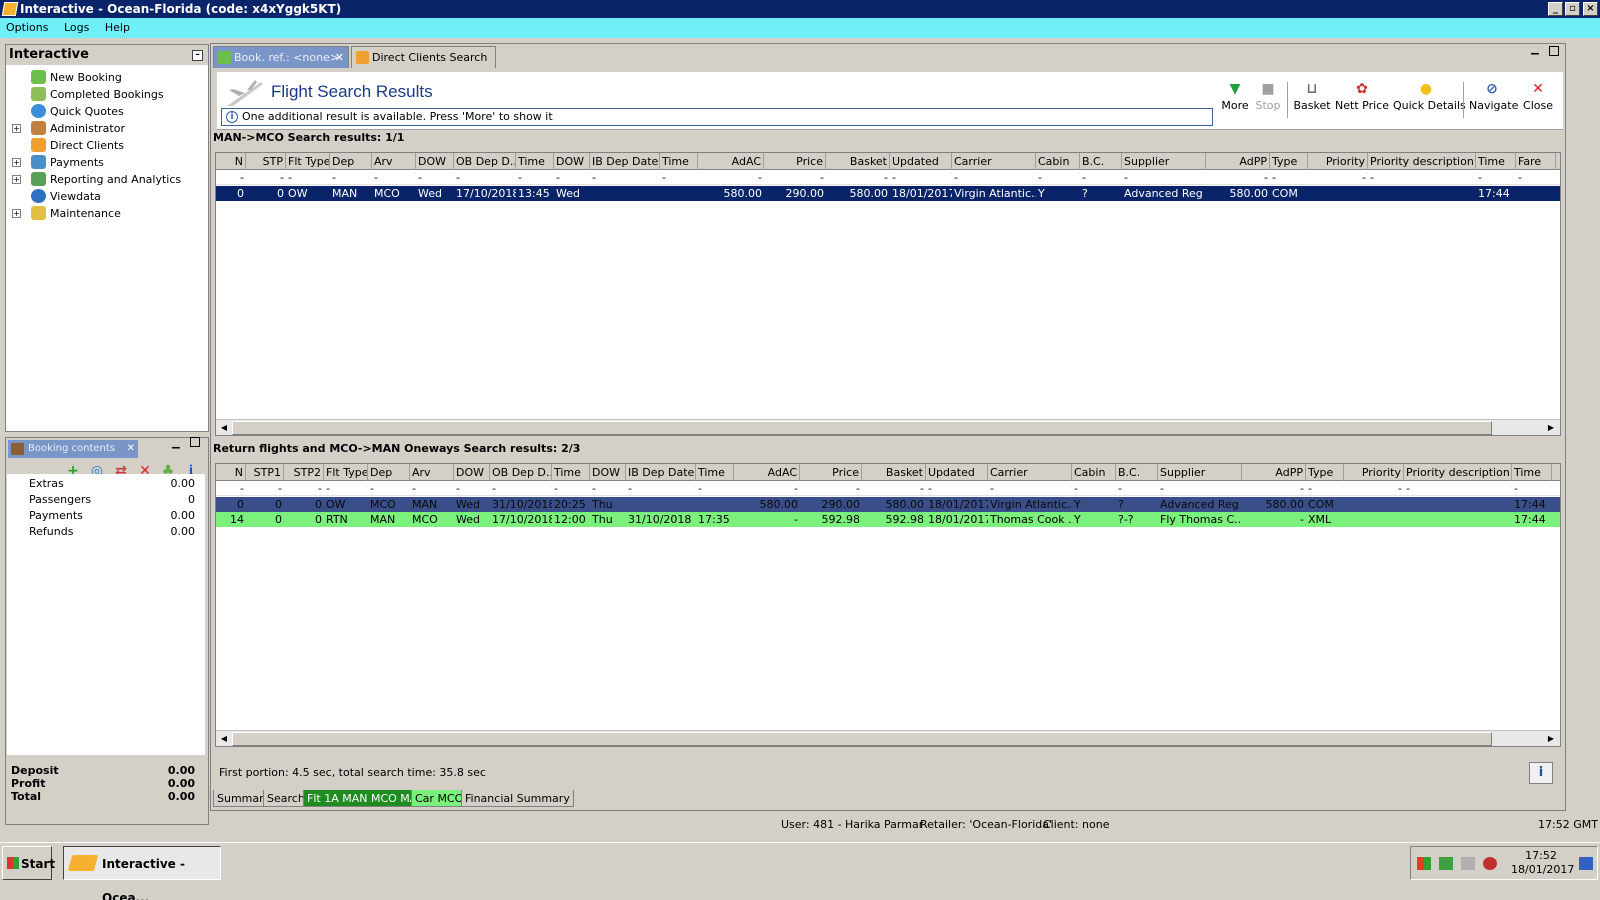  What do you see at coordinates (1362, 102) in the screenshot?
I see `nett-price-button: ✿ Nett Price` at bounding box center [1362, 102].